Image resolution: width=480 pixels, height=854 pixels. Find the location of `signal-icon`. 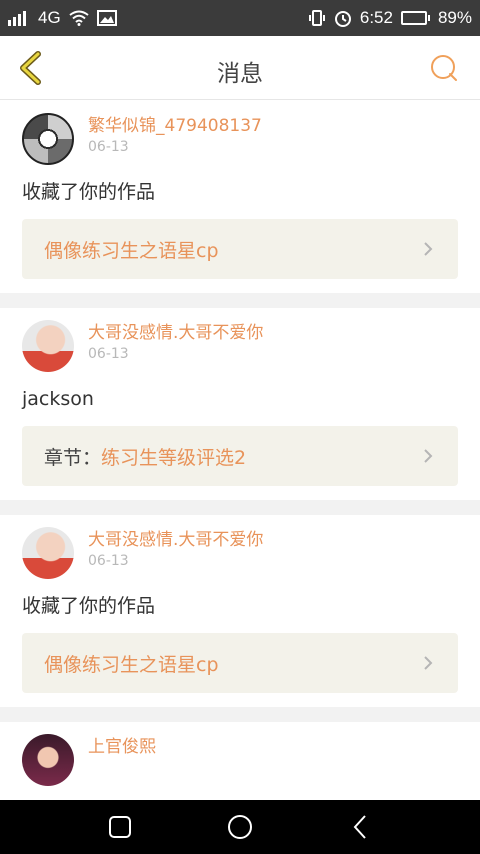

signal-icon is located at coordinates (17, 18).